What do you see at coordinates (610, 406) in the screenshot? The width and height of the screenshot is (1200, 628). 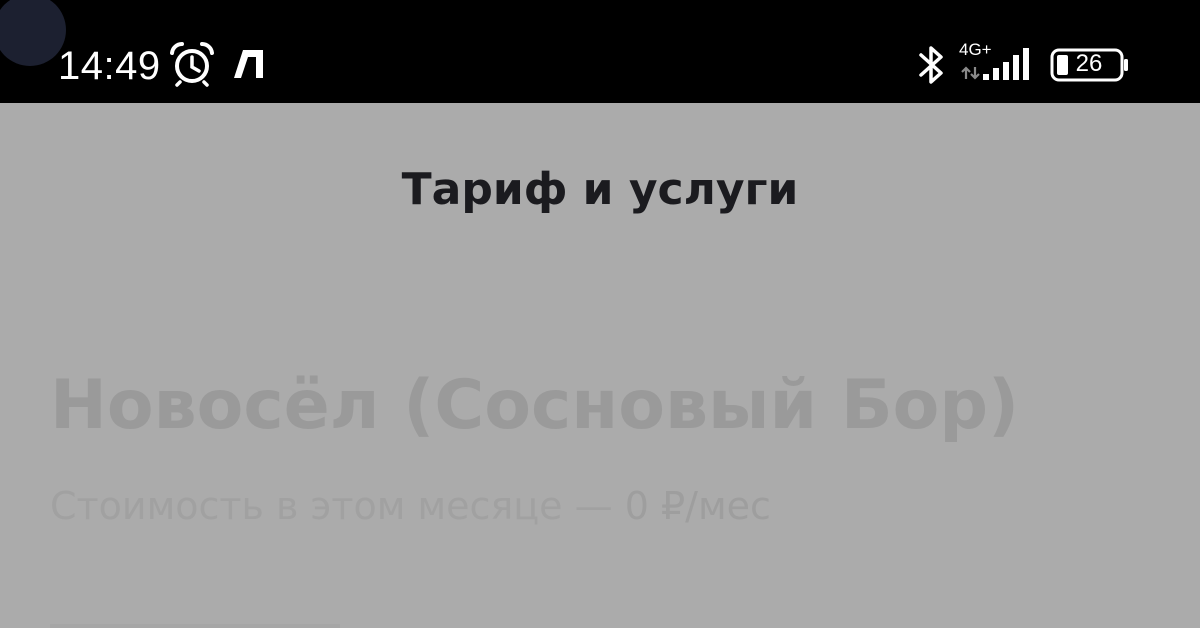 I see `tariff-name: Новосёл (Сосновый Бор)` at bounding box center [610, 406].